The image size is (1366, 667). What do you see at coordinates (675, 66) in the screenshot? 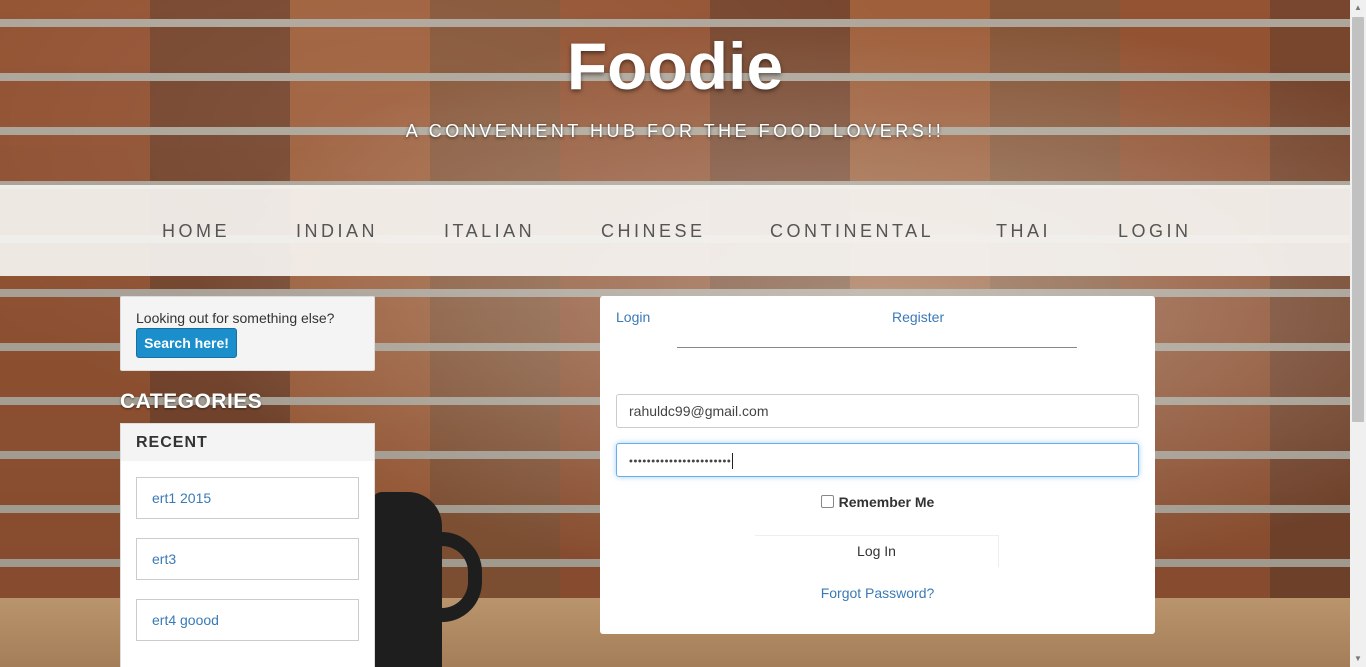
I see `site-title: Foodie` at bounding box center [675, 66].